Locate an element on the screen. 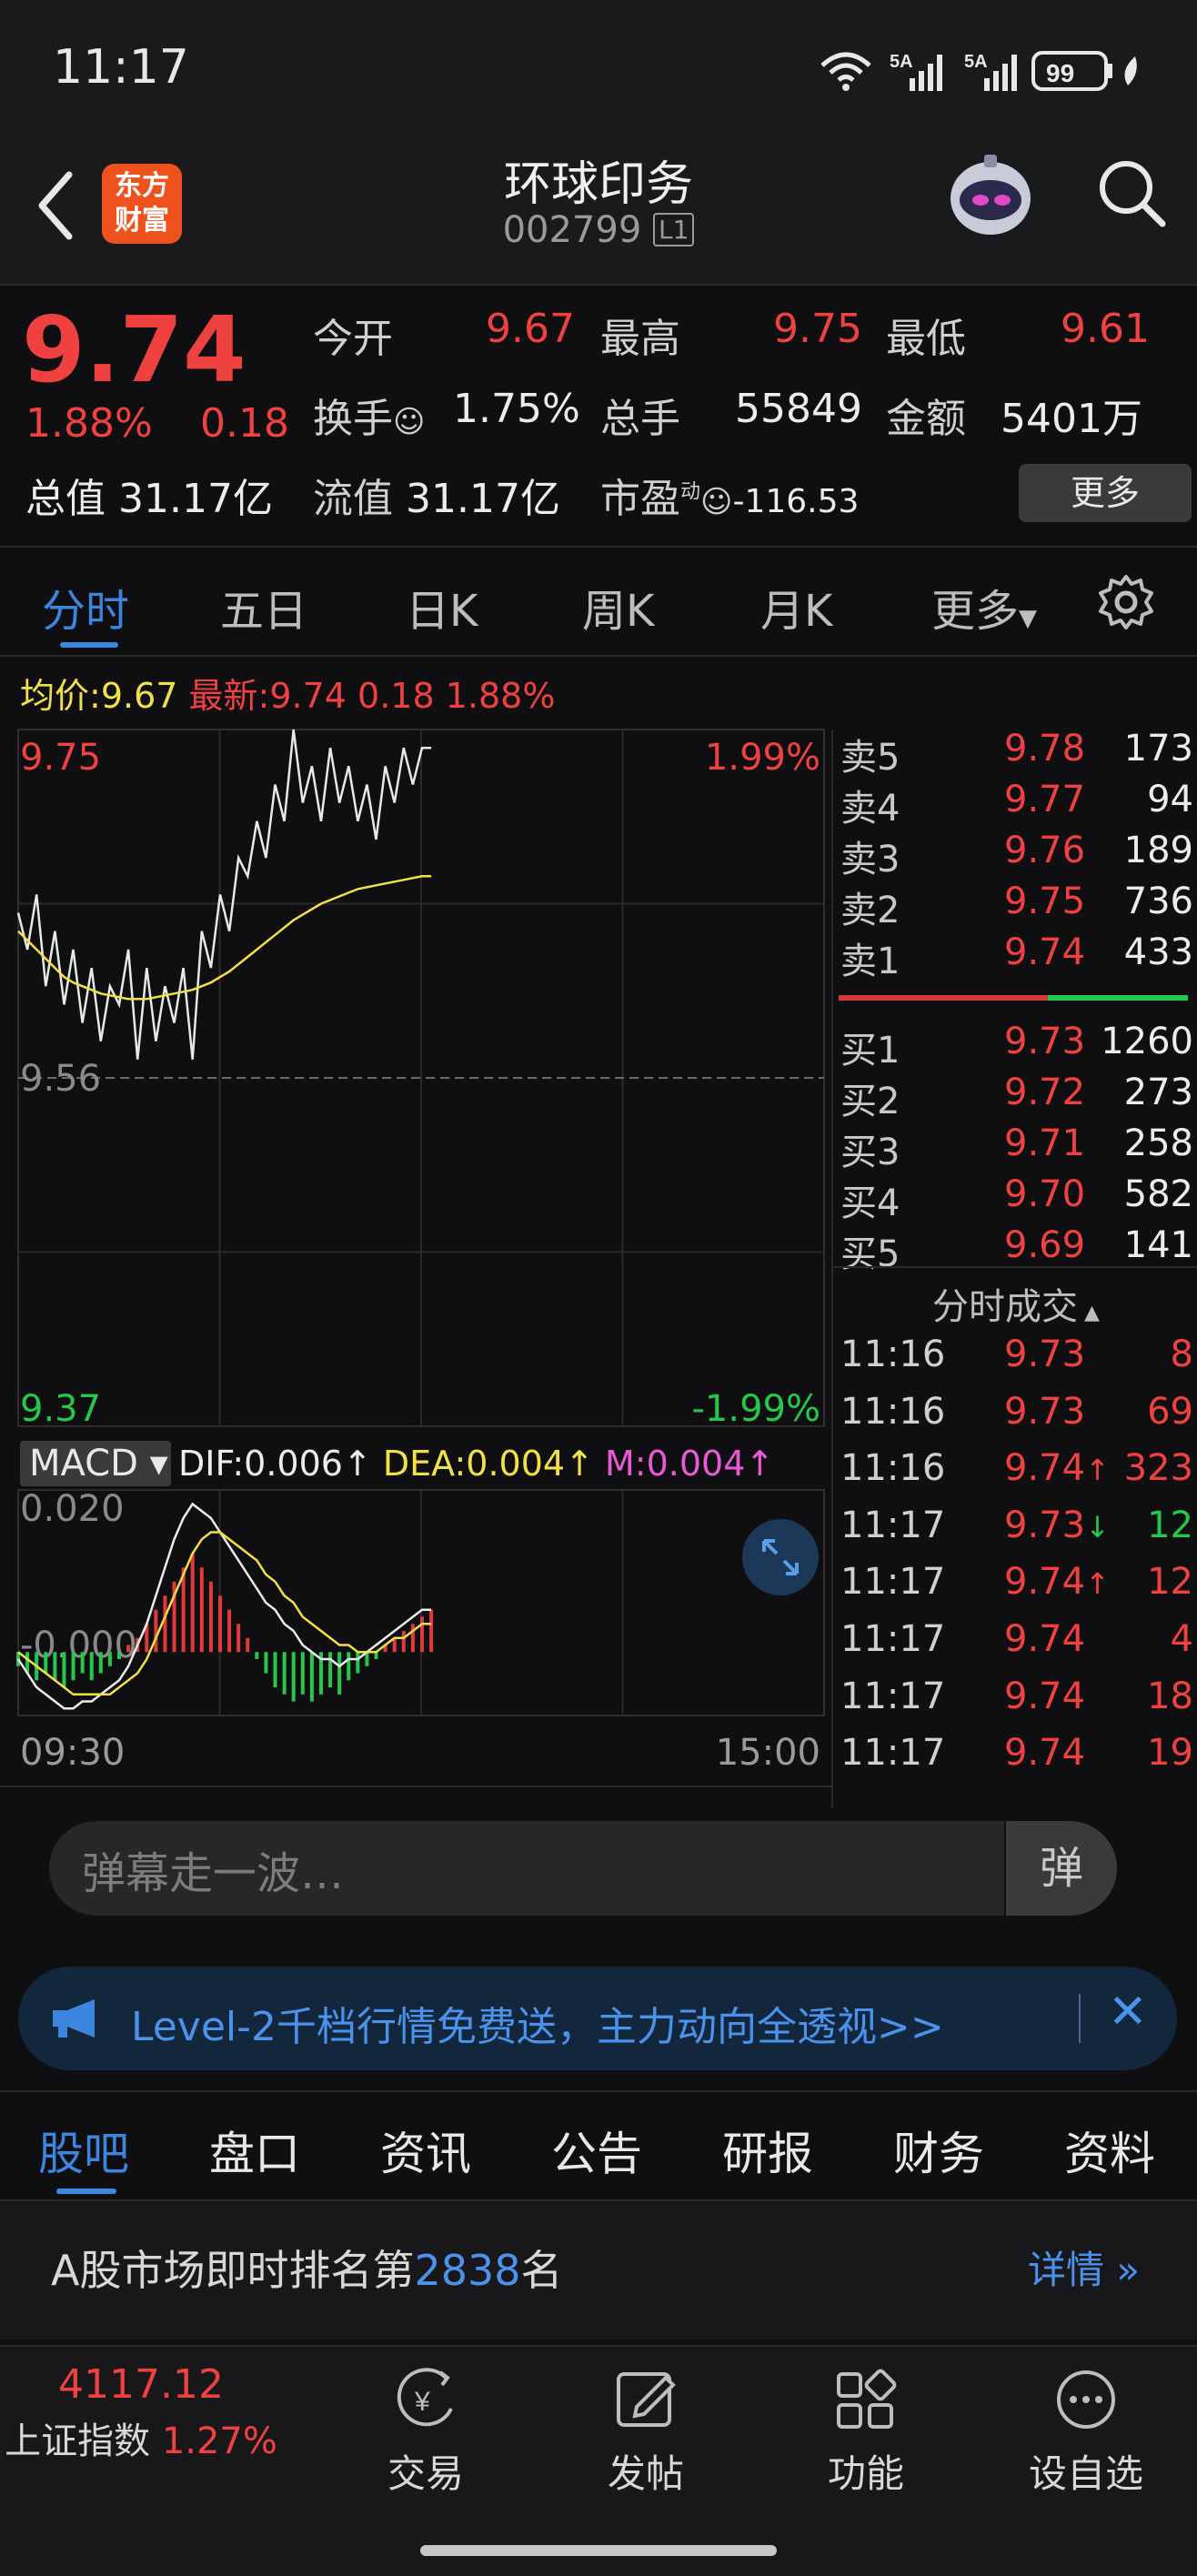 This screenshot has height=2576, width=1197. tab-finance: 财务 is located at coordinates (938, 2150).